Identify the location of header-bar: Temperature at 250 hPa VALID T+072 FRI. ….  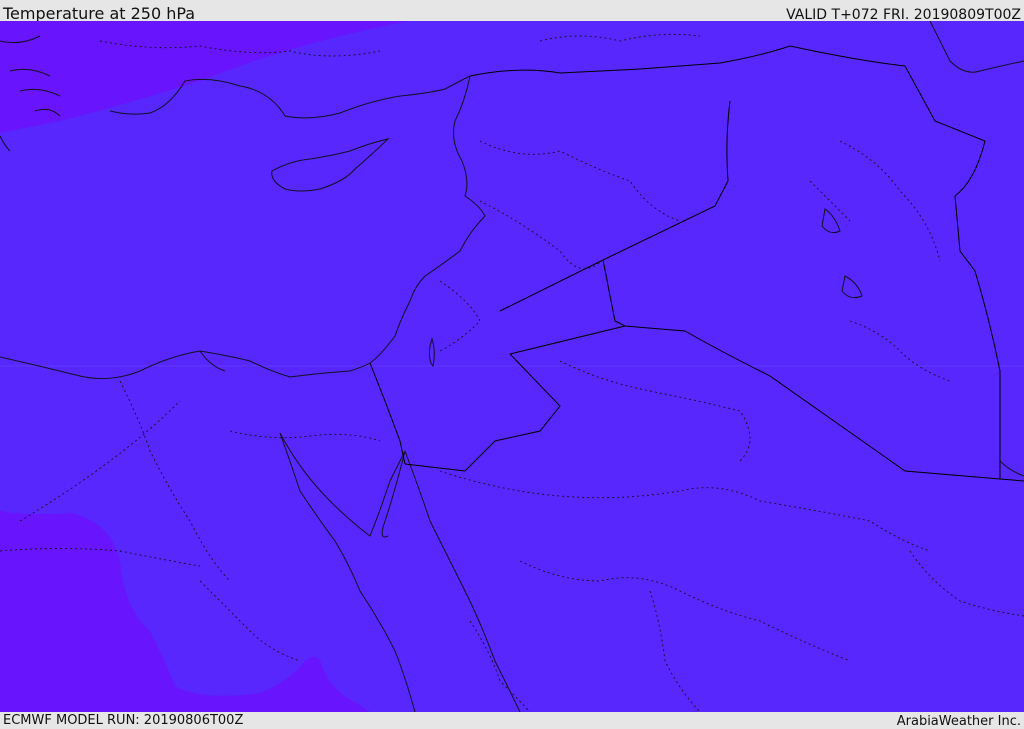
(512, 11).